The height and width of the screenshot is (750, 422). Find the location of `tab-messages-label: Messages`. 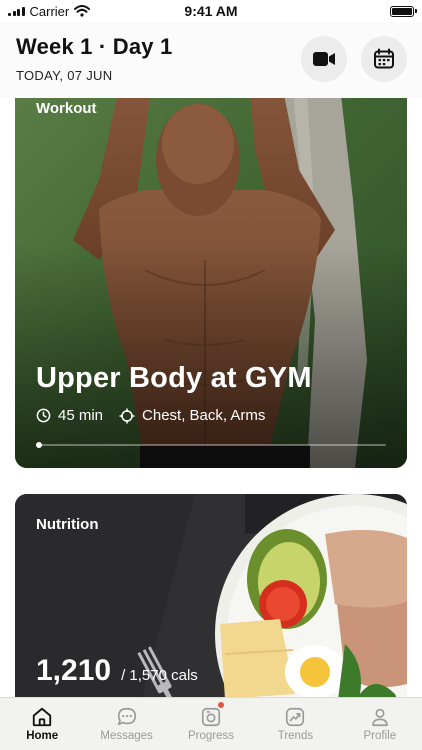

tab-messages-label: Messages is located at coordinates (126, 736).